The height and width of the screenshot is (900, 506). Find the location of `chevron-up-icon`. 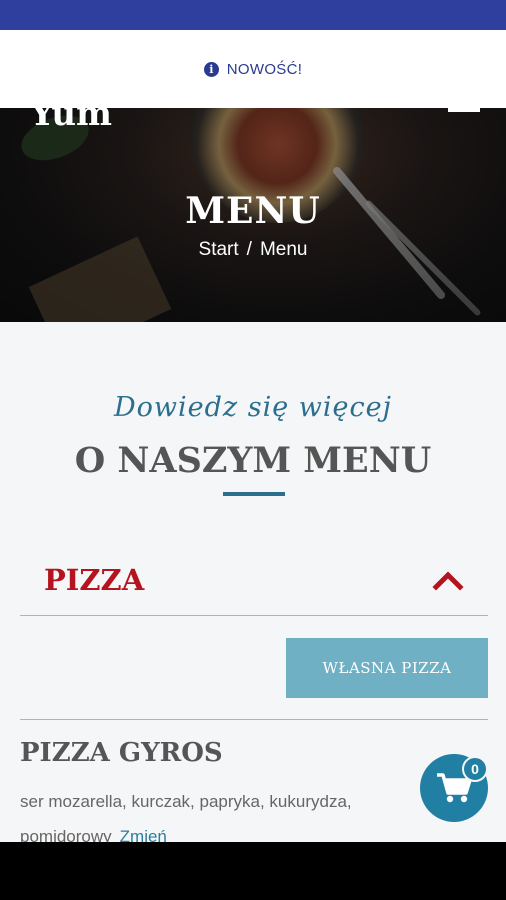

chevron-up-icon is located at coordinates (448, 580).